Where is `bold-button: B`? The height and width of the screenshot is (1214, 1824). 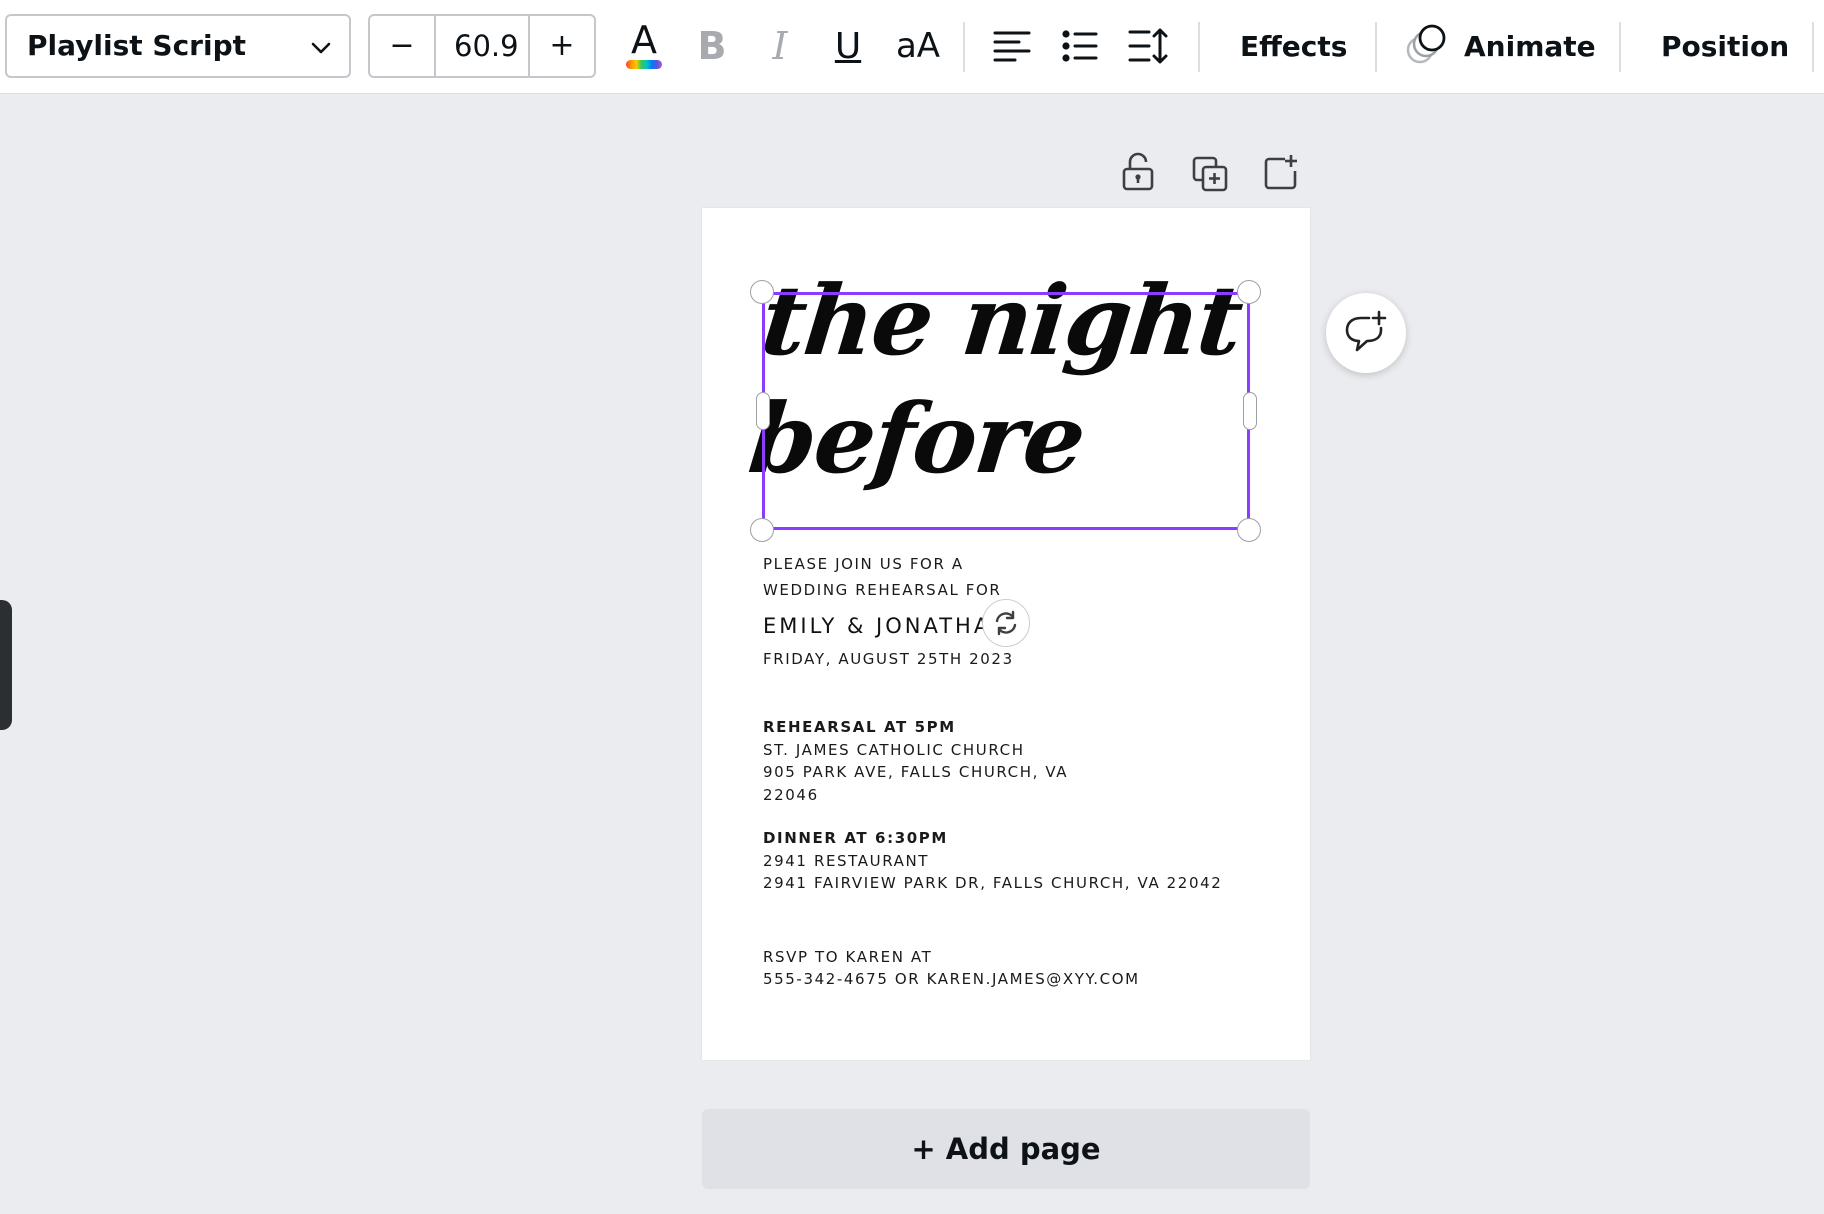 bold-button: B is located at coordinates (712, 46).